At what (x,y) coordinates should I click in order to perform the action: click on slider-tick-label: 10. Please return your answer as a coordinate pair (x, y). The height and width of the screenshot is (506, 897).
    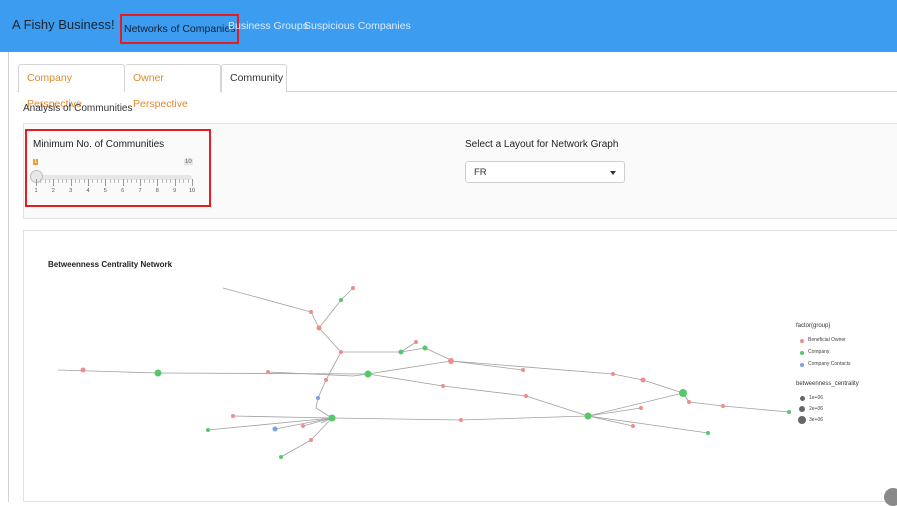
    Looking at the image, I should click on (192, 191).